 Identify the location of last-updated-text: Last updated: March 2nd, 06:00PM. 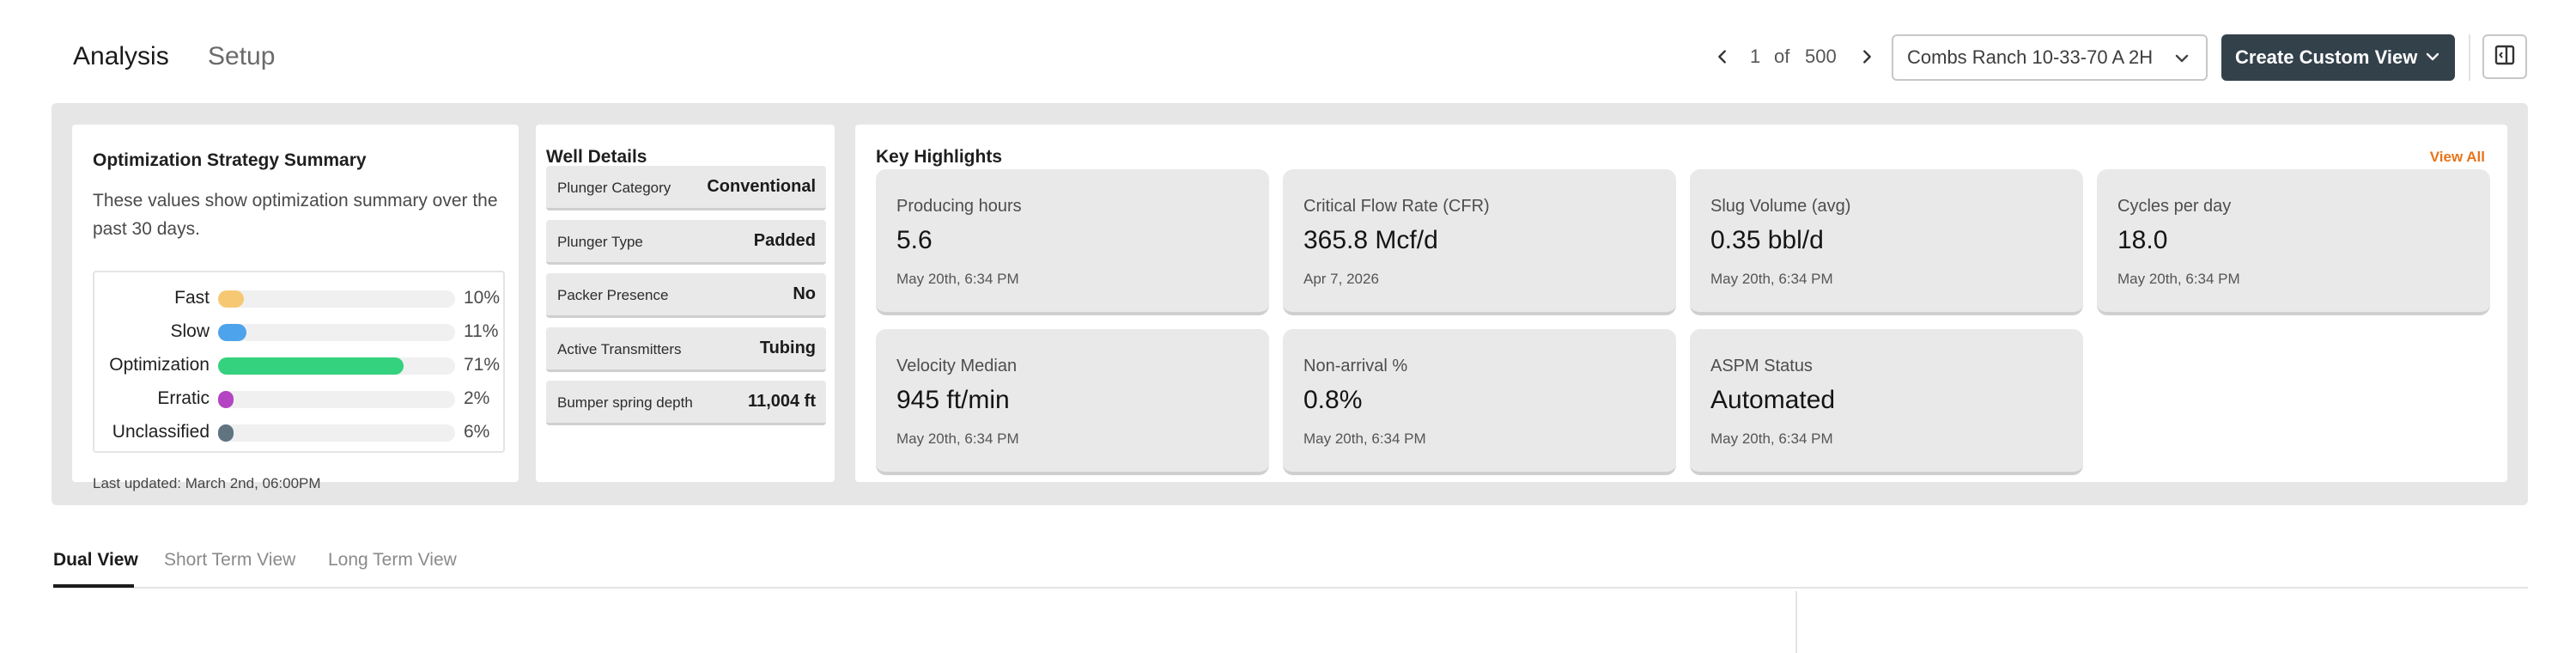
(207, 483).